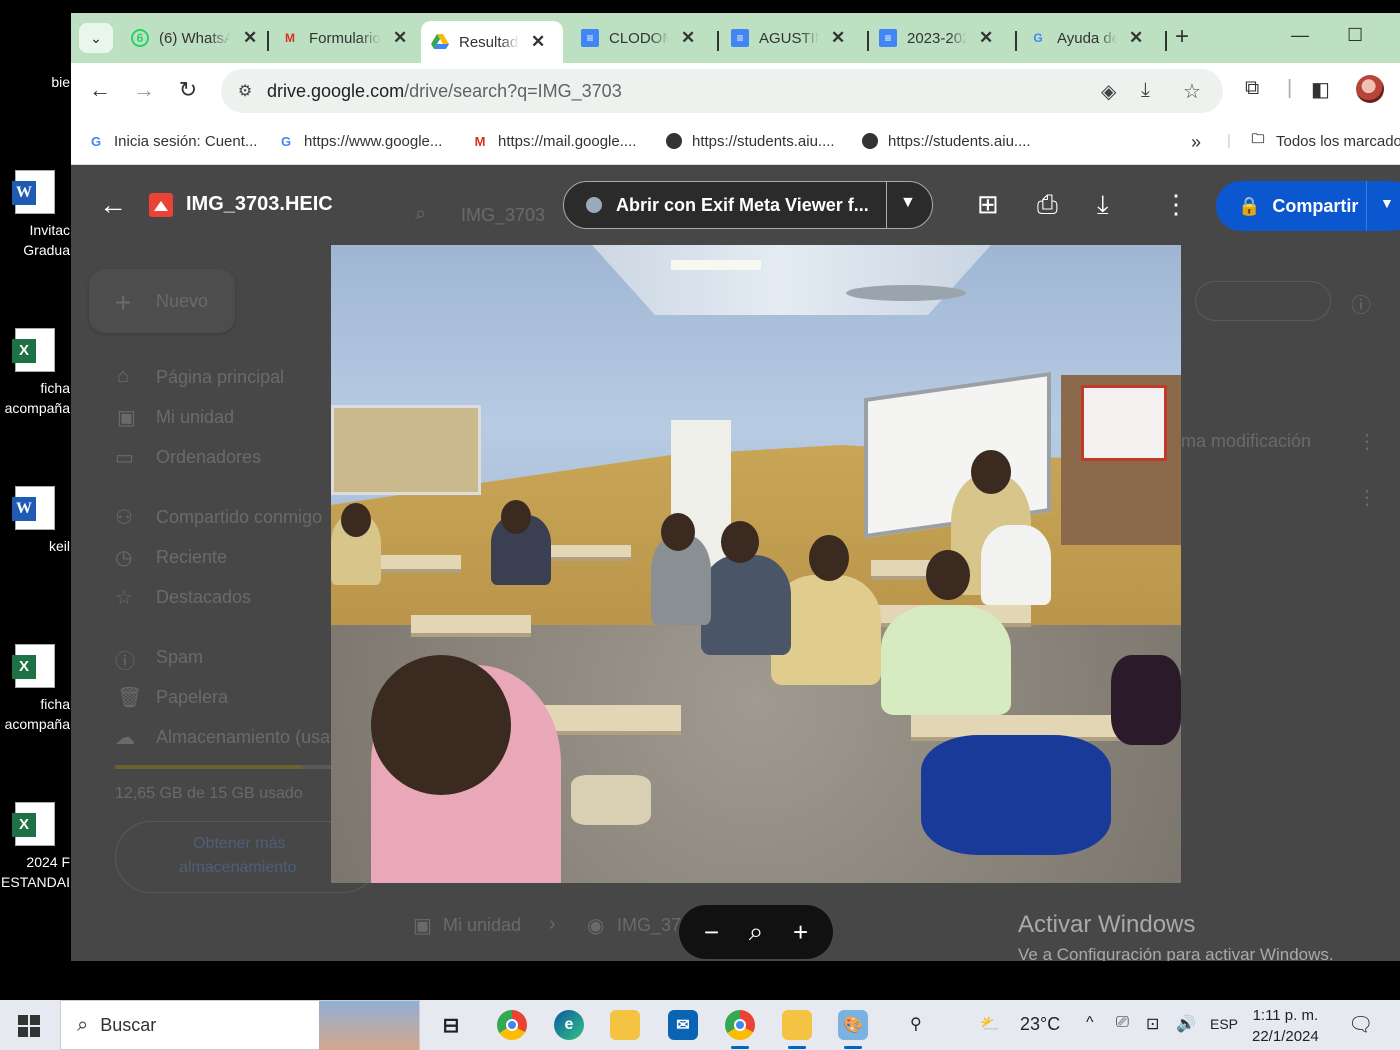 This screenshot has height=1050, width=1400. What do you see at coordinates (853, 1029) in the screenshot?
I see `paint-icon: 🎨` at bounding box center [853, 1029].